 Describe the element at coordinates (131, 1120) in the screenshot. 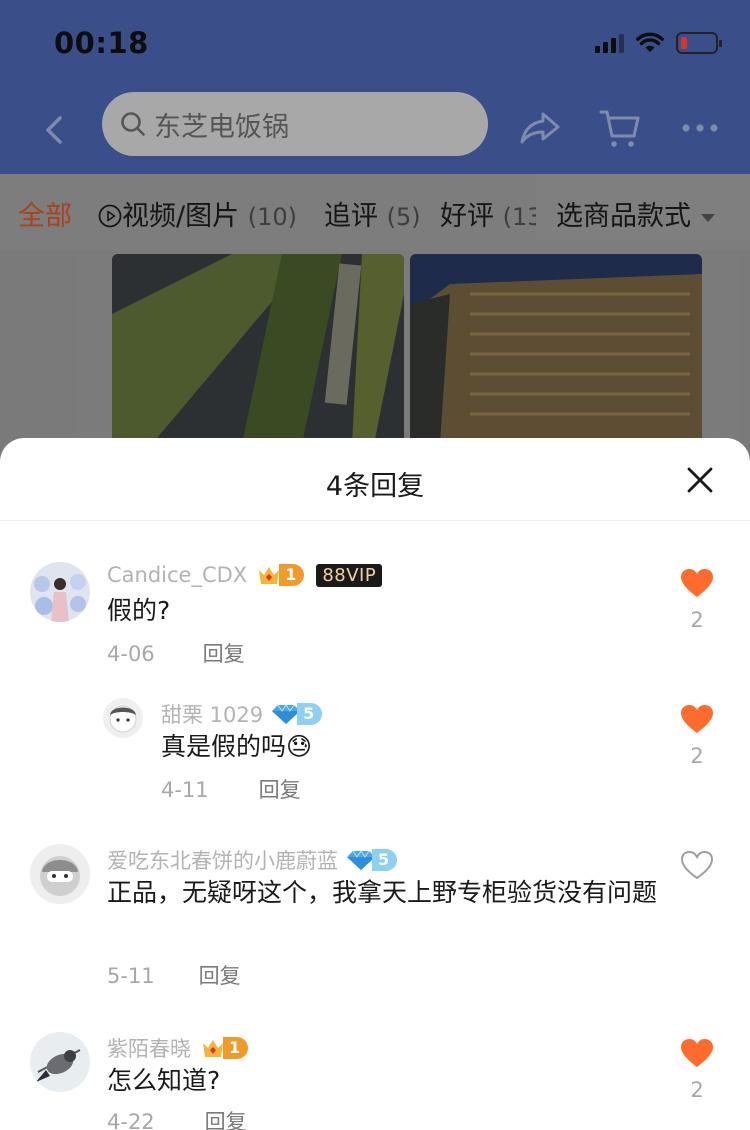

I see `comment-date: 4-22` at that location.